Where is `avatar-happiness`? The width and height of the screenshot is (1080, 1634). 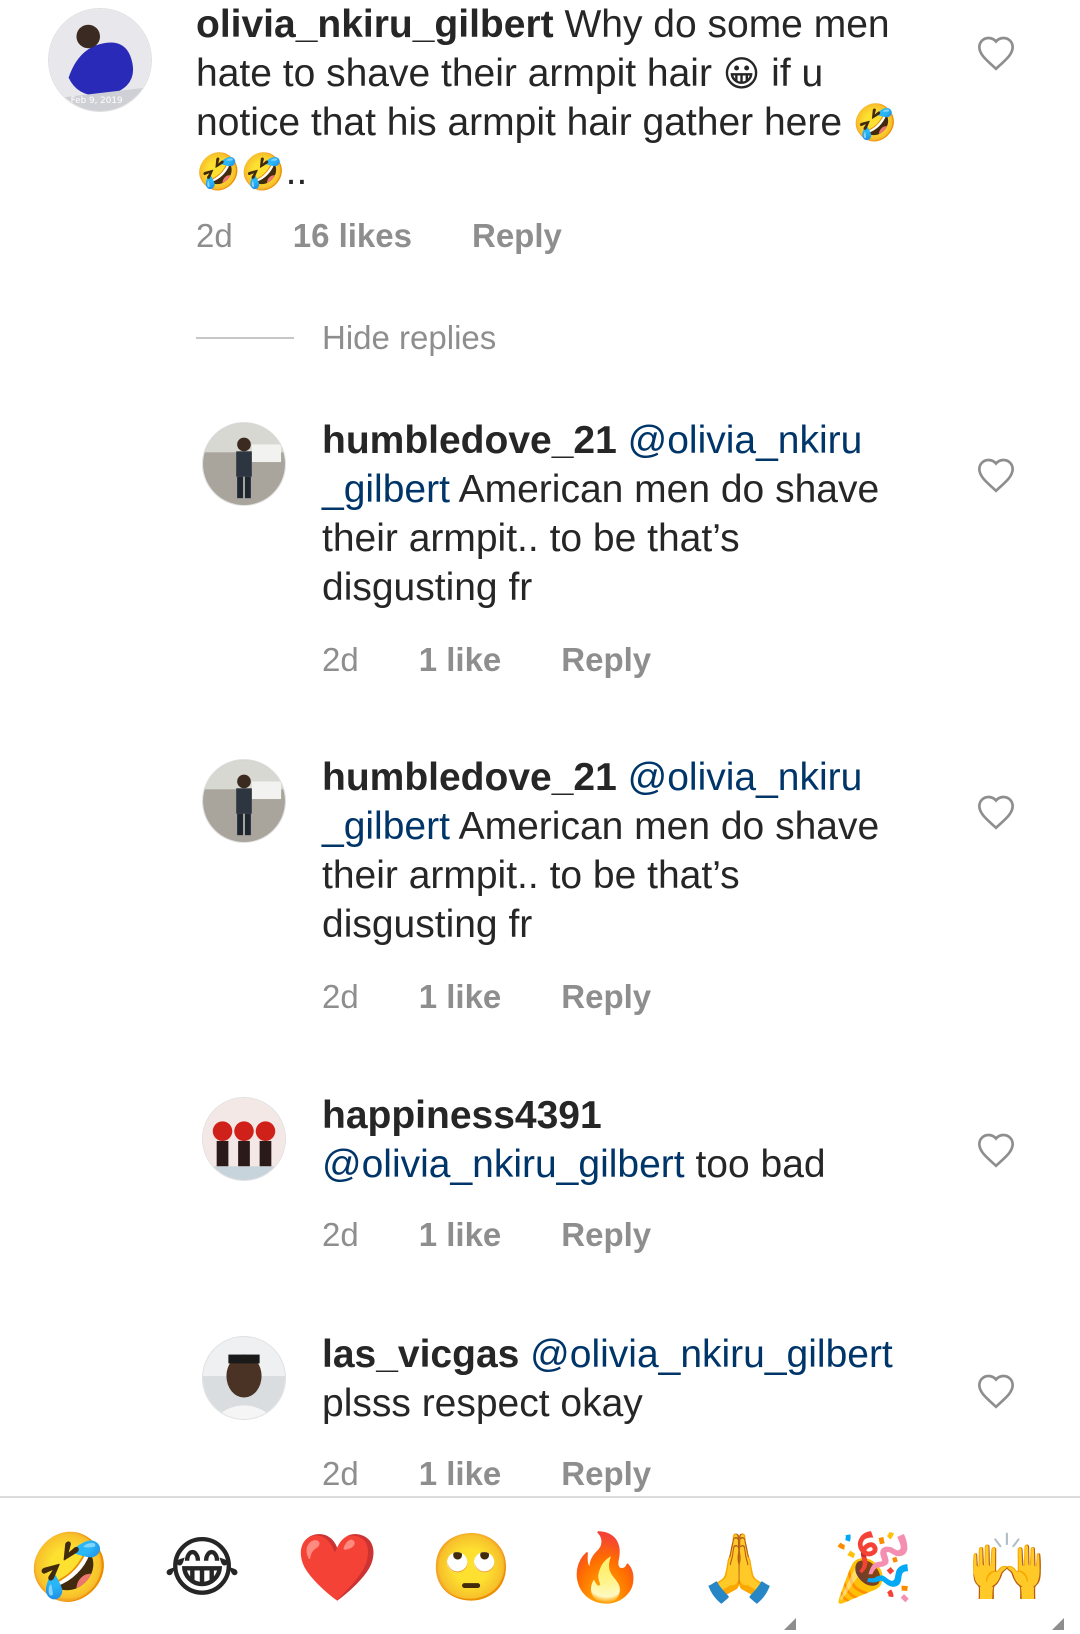 avatar-happiness is located at coordinates (244, 1139).